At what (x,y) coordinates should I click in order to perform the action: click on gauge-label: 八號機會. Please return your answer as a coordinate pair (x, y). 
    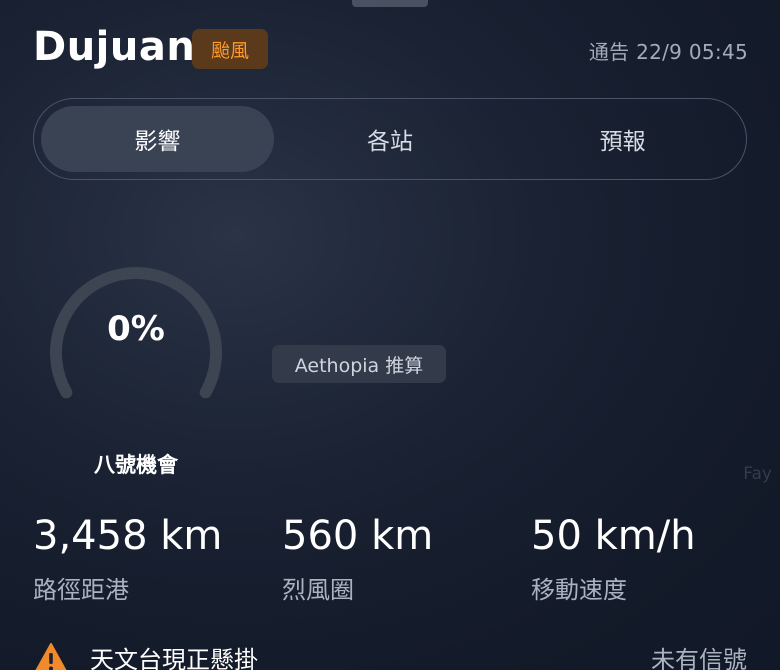
    Looking at the image, I should click on (136, 465).